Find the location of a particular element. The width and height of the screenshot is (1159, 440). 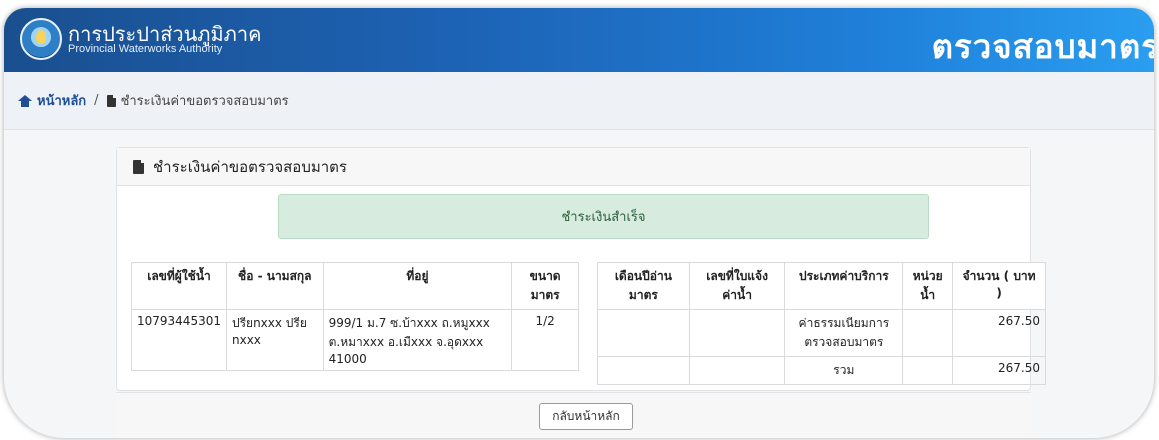

read-month-cell is located at coordinates (643, 333).